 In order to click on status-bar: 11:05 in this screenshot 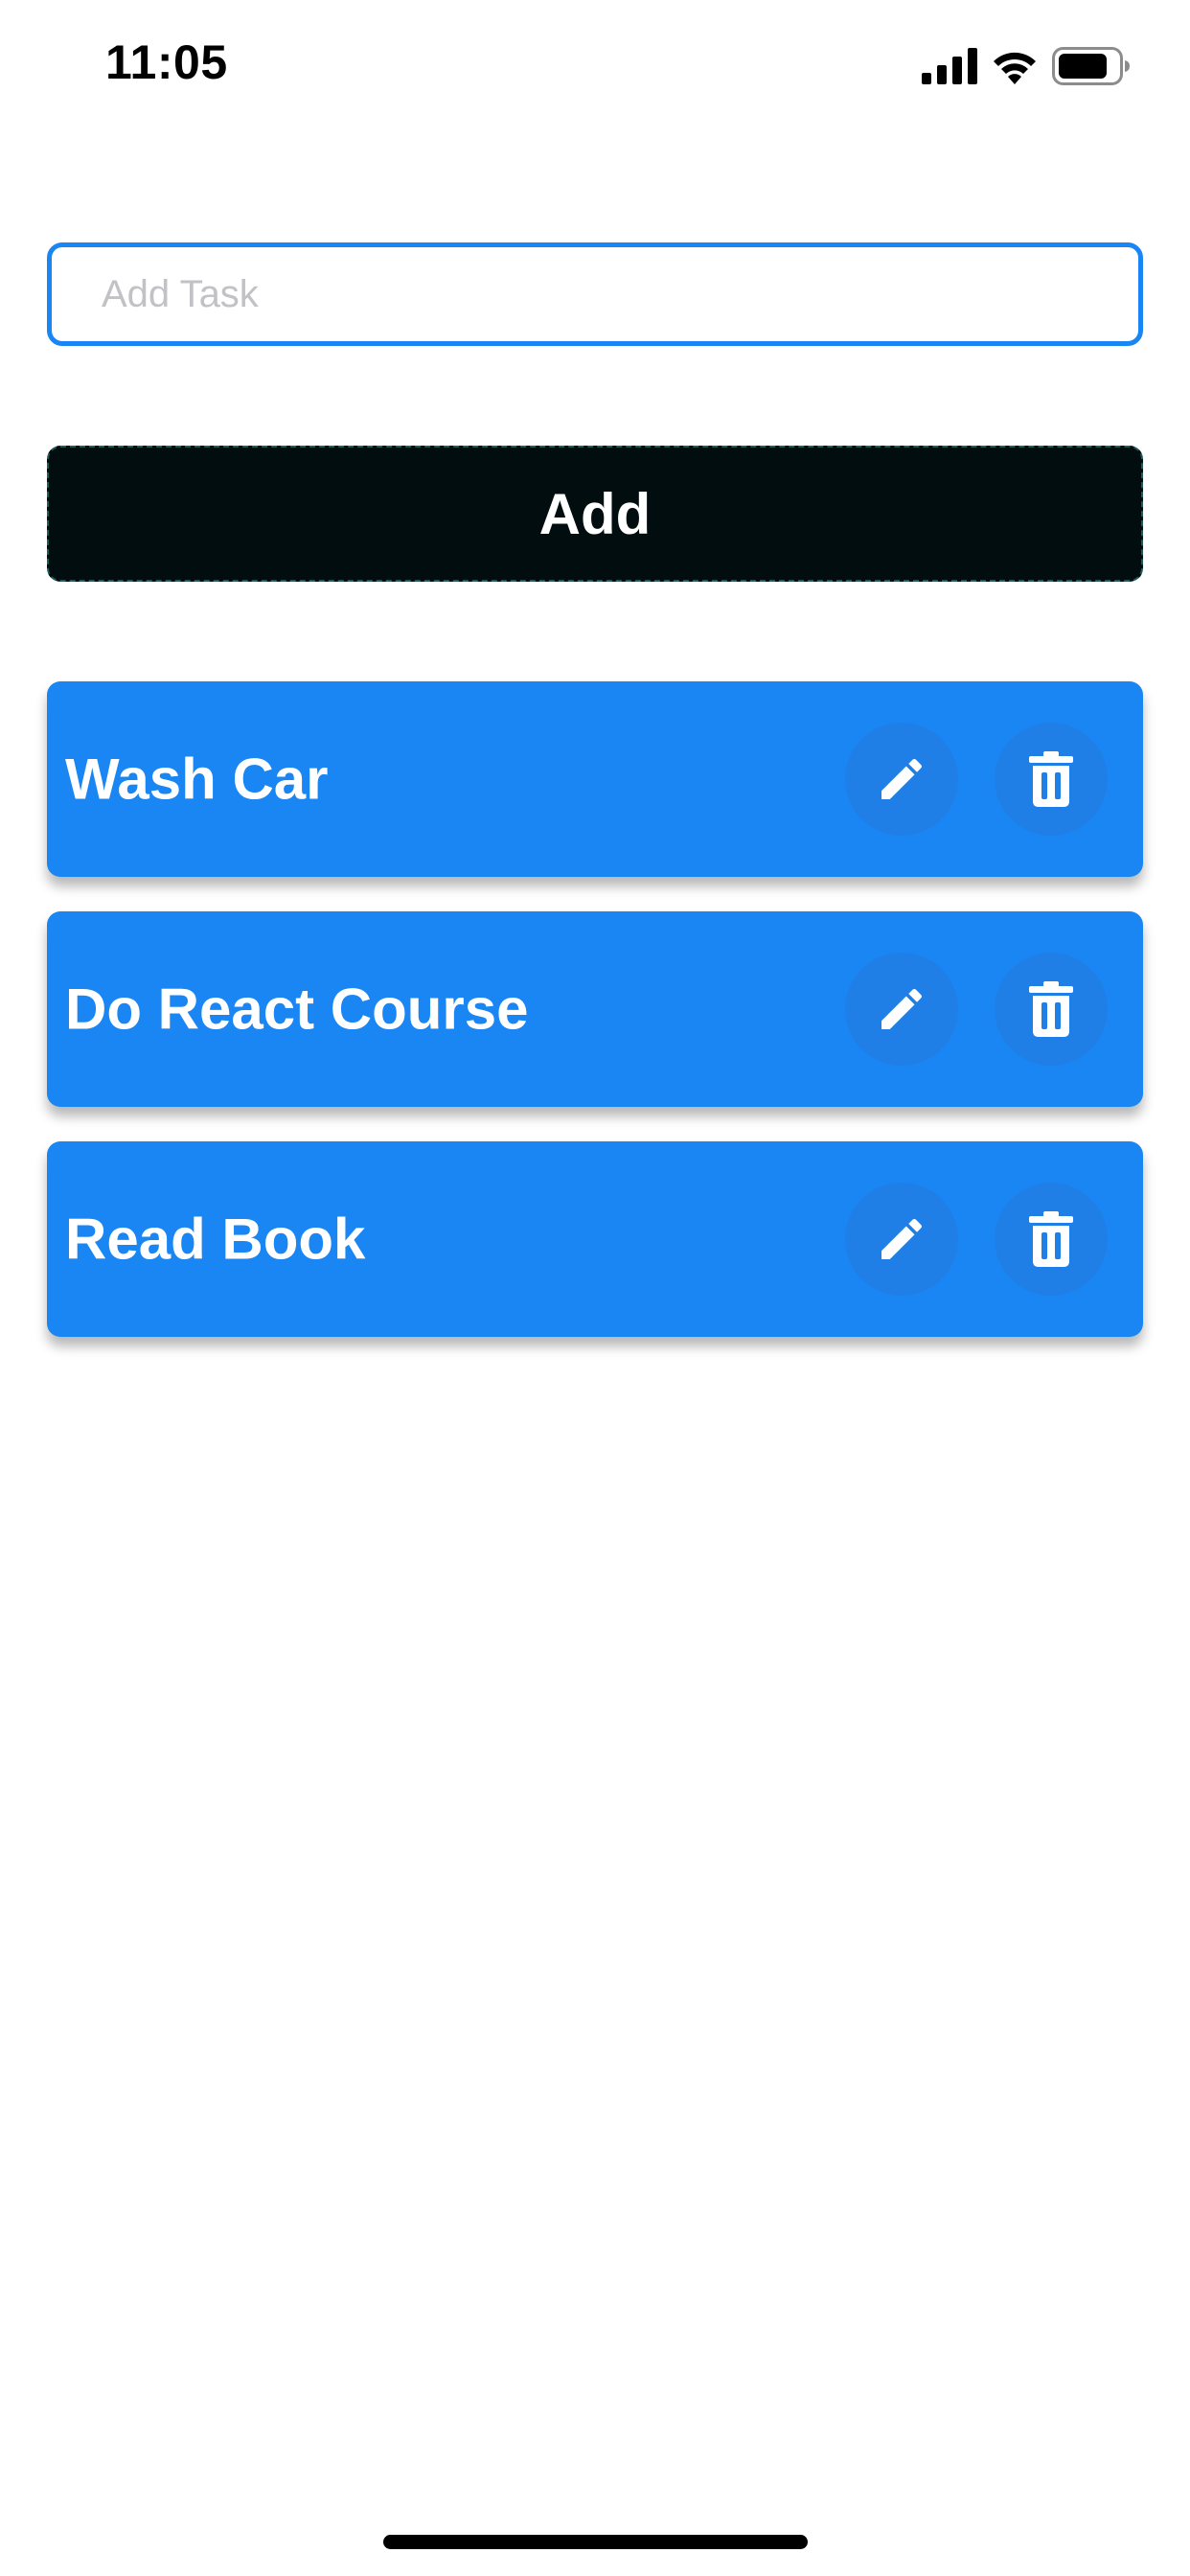, I will do `click(595, 67)`.